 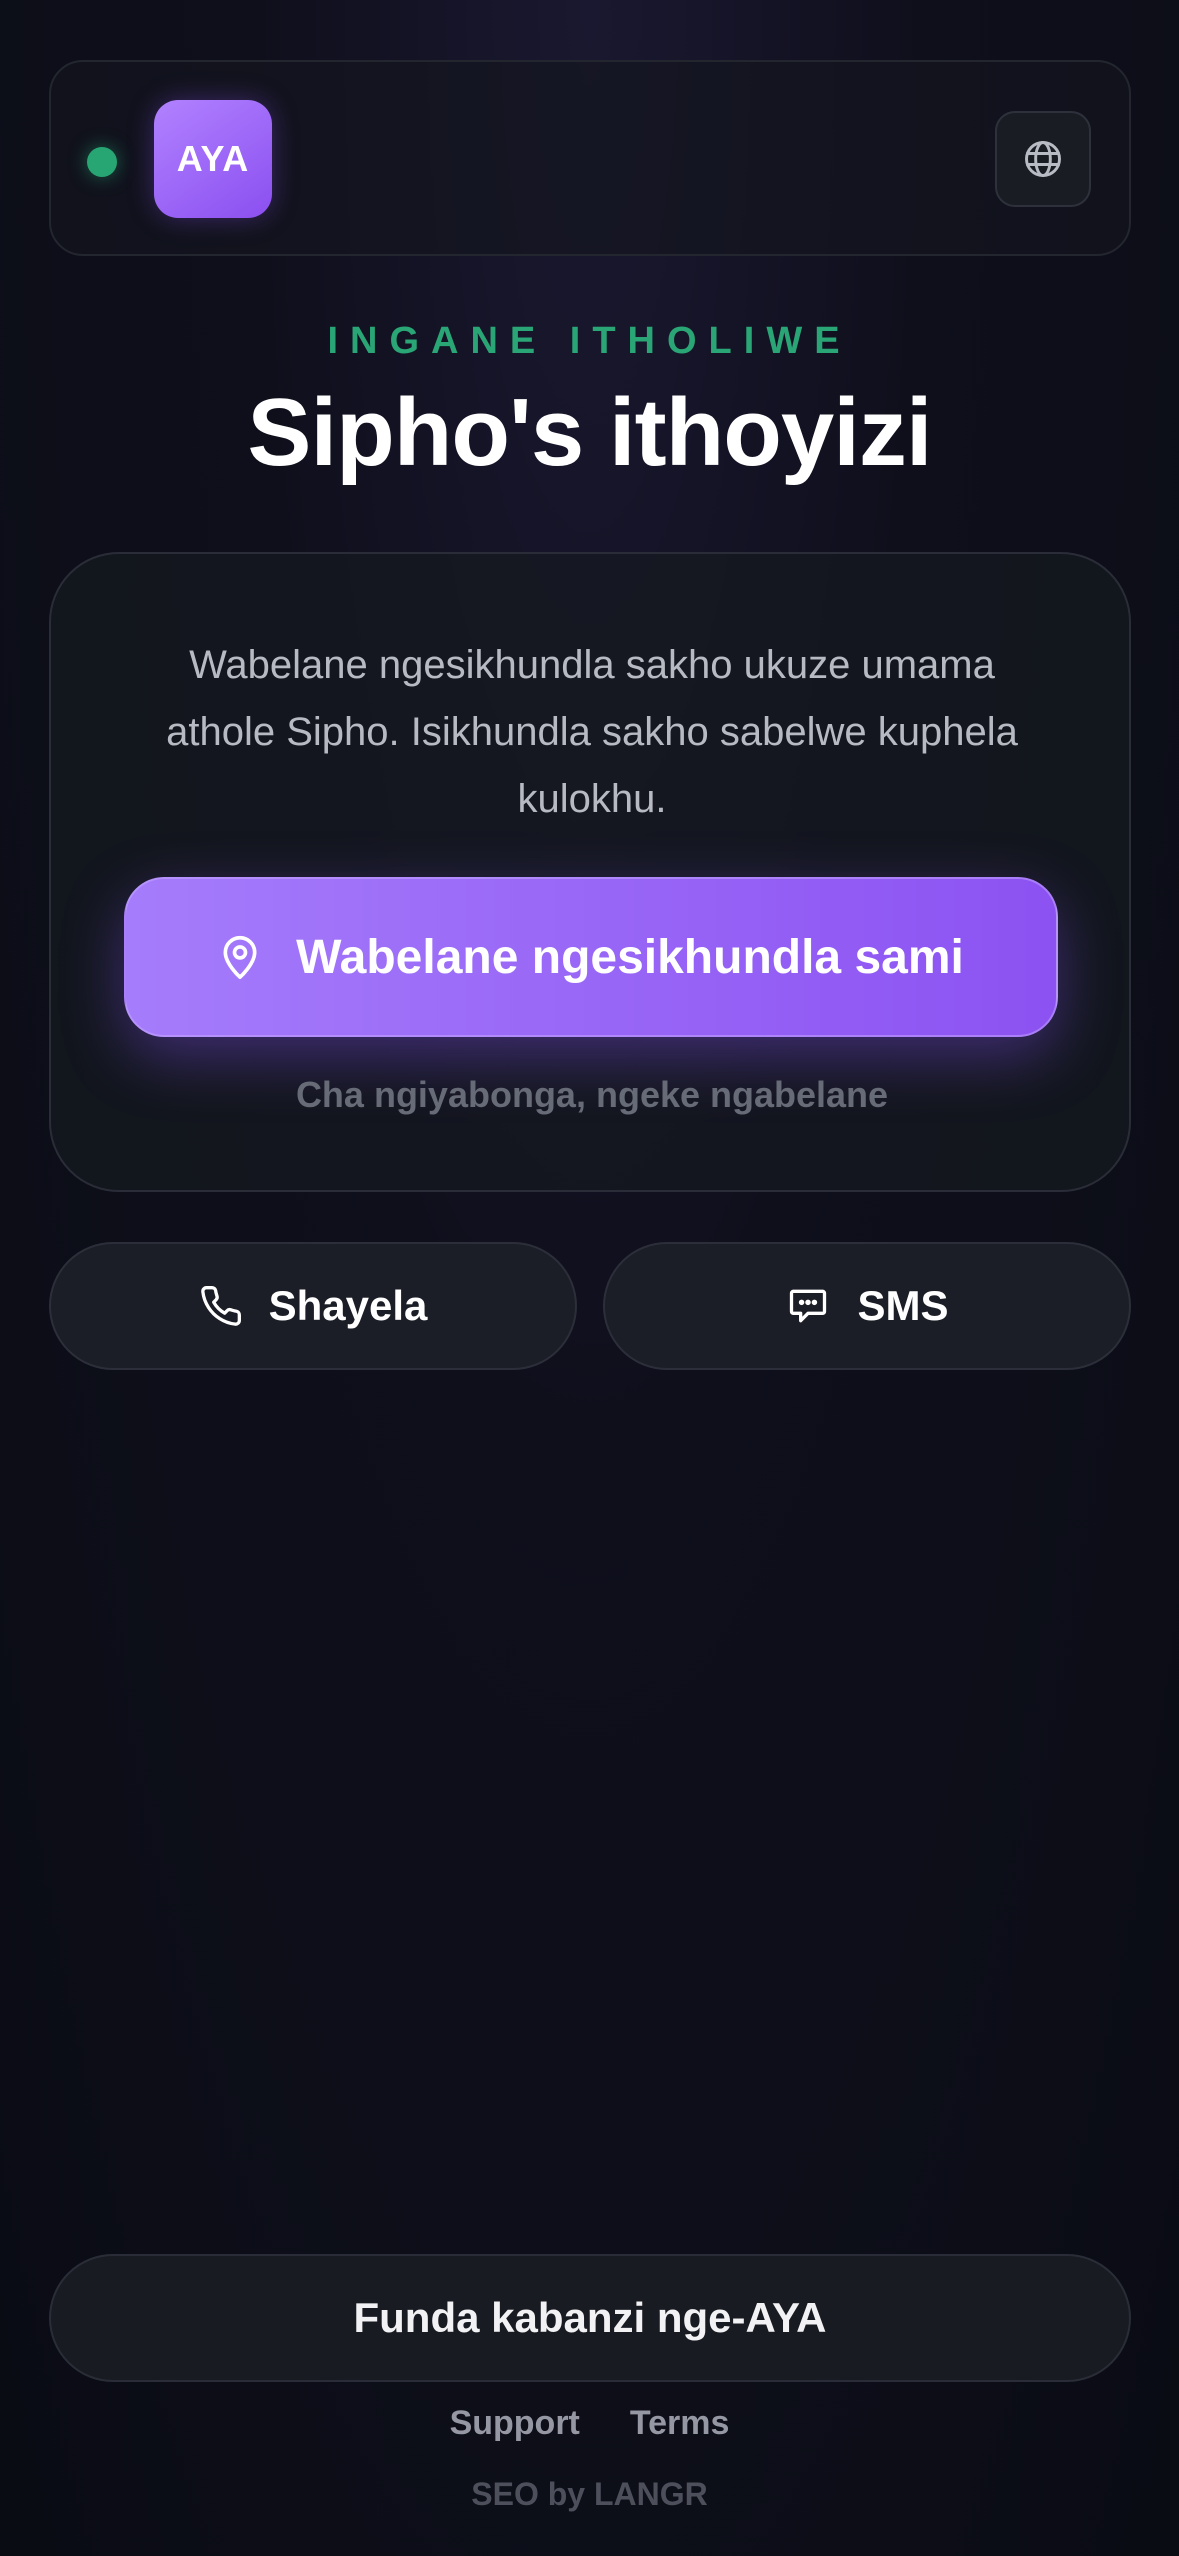 What do you see at coordinates (590, 158) in the screenshot?
I see `top-bar: AYA` at bounding box center [590, 158].